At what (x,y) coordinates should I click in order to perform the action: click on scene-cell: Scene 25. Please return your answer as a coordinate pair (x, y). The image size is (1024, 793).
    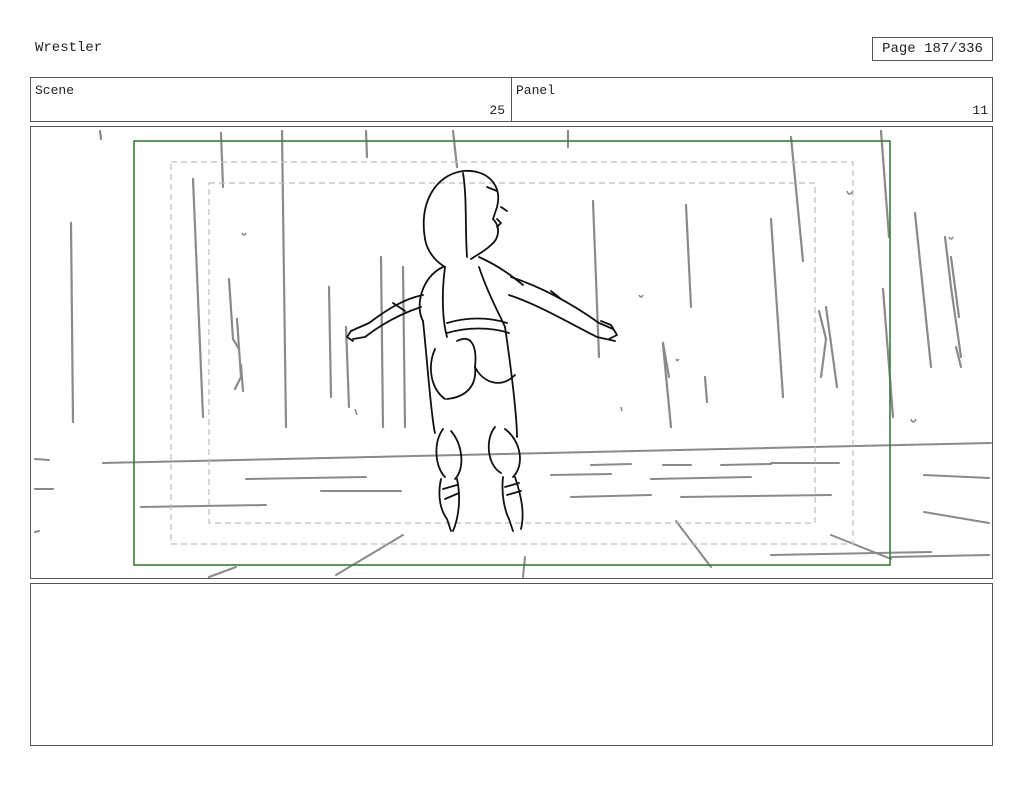
    Looking at the image, I should click on (271, 99).